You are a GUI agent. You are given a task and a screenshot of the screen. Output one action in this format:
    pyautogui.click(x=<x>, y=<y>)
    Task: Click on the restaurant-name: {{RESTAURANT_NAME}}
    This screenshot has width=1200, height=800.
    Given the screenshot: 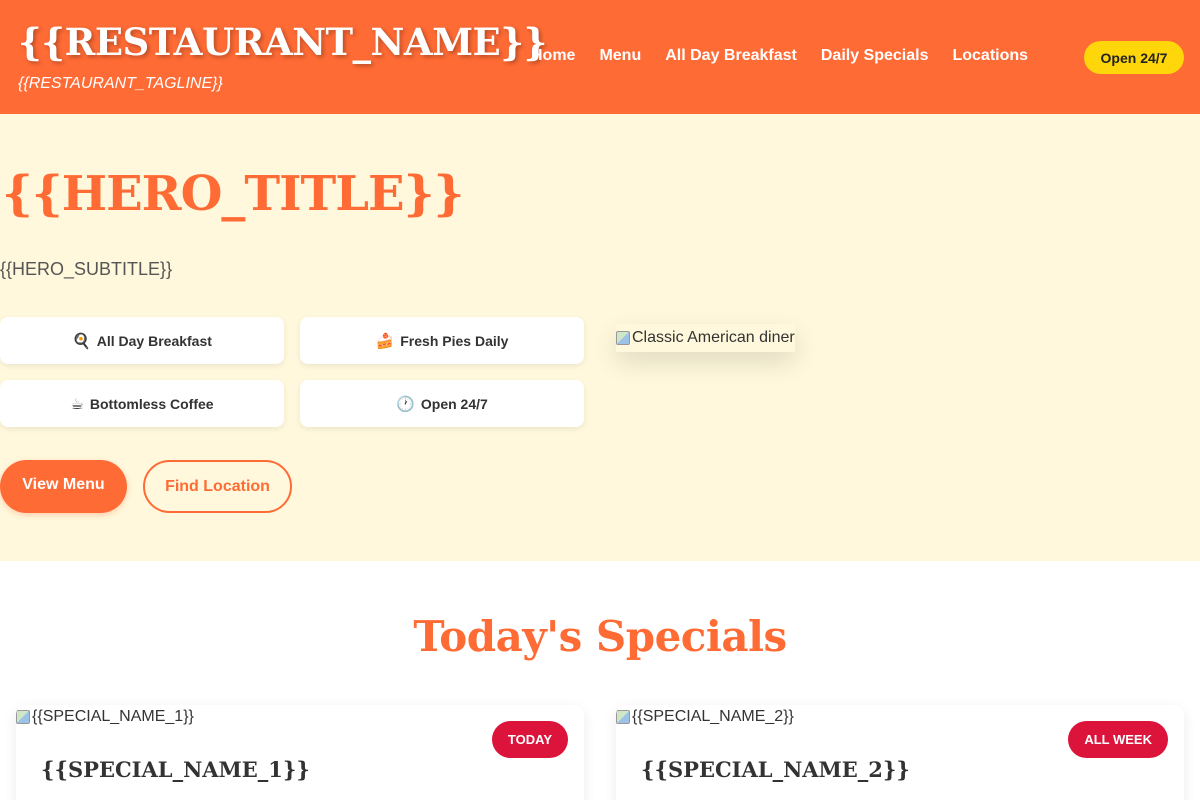 What is the action you would take?
    pyautogui.click(x=282, y=42)
    